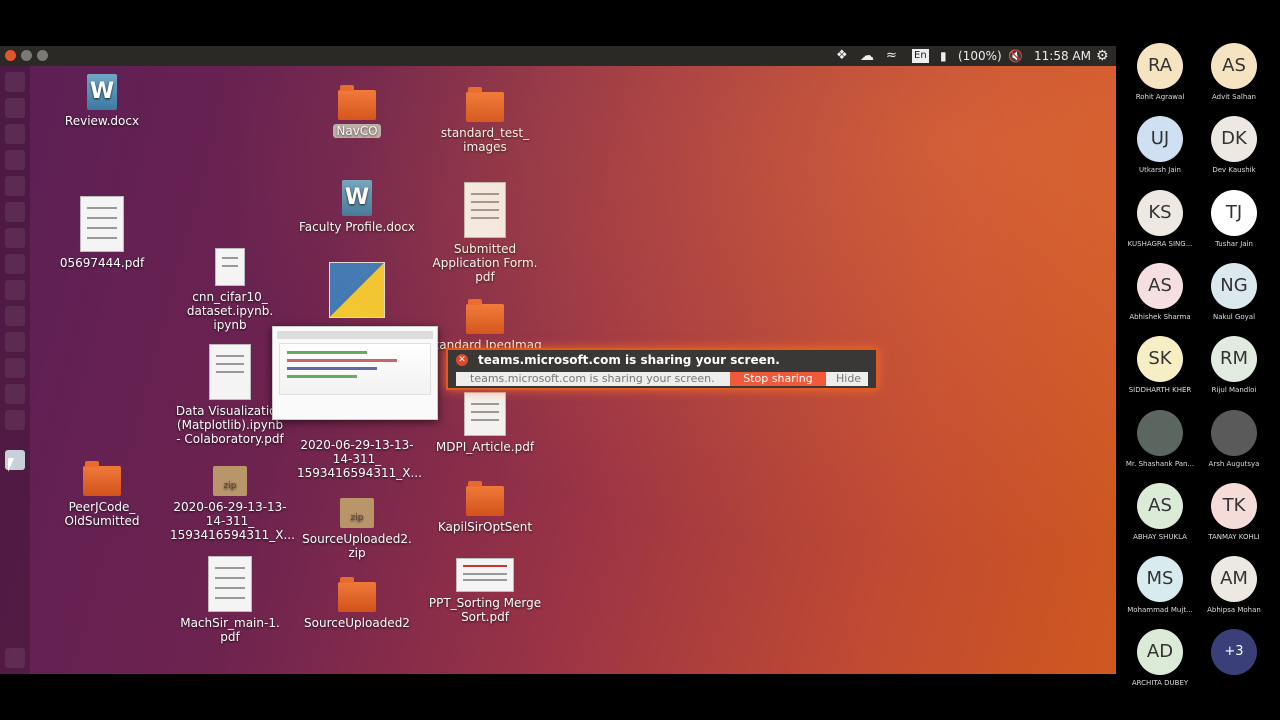  Describe the element at coordinates (1234, 579) in the screenshot. I see `participant-avatar: AM` at that location.